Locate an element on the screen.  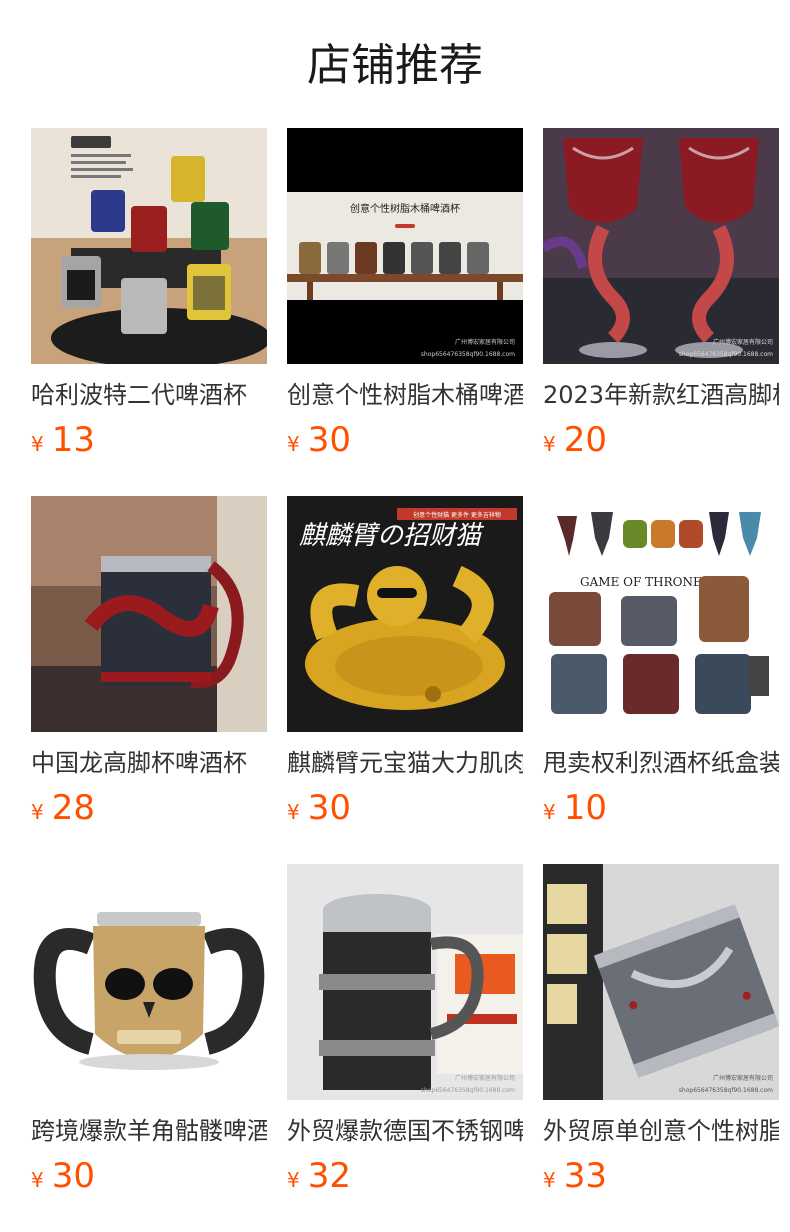
red-dragon-tankard-image is located at coordinates (149, 614).